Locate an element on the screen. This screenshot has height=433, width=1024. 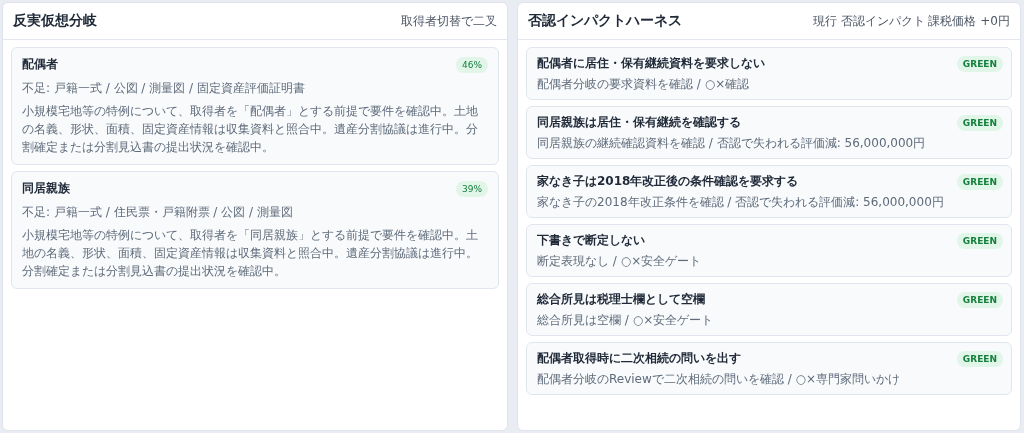
check-title: 総合所見は税理士欄として空欄 is located at coordinates (621, 299).